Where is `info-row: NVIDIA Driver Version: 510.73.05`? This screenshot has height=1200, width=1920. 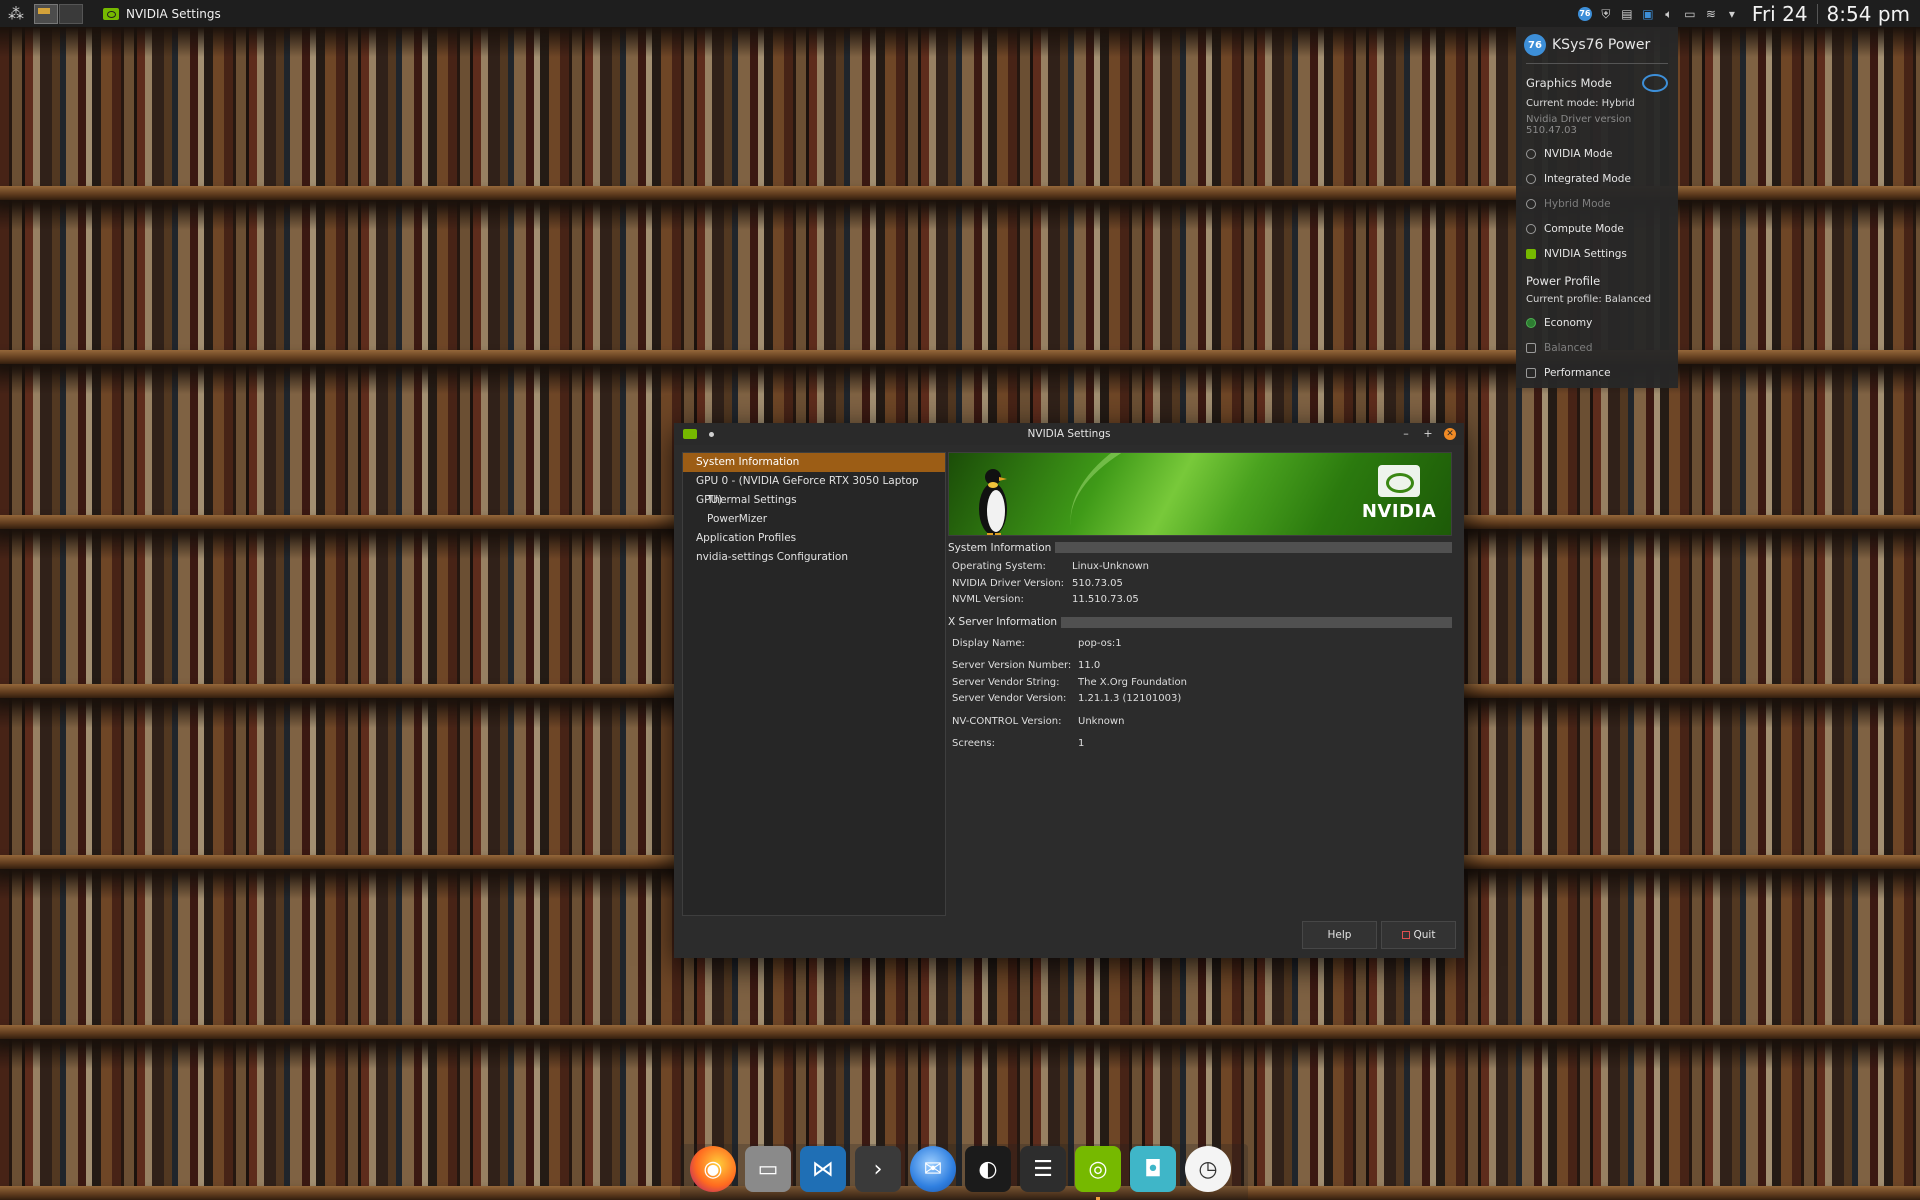 info-row: NVIDIA Driver Version: 510.73.05 is located at coordinates (1037, 583).